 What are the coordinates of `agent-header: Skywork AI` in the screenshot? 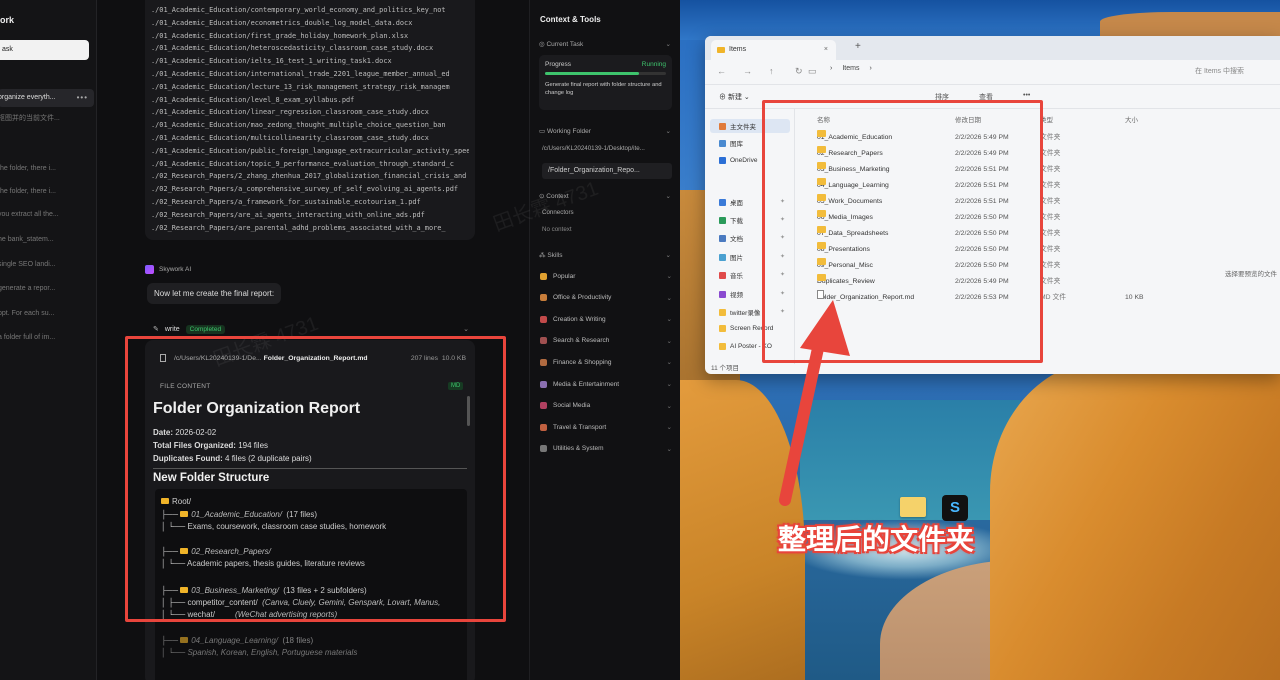 It's located at (168, 269).